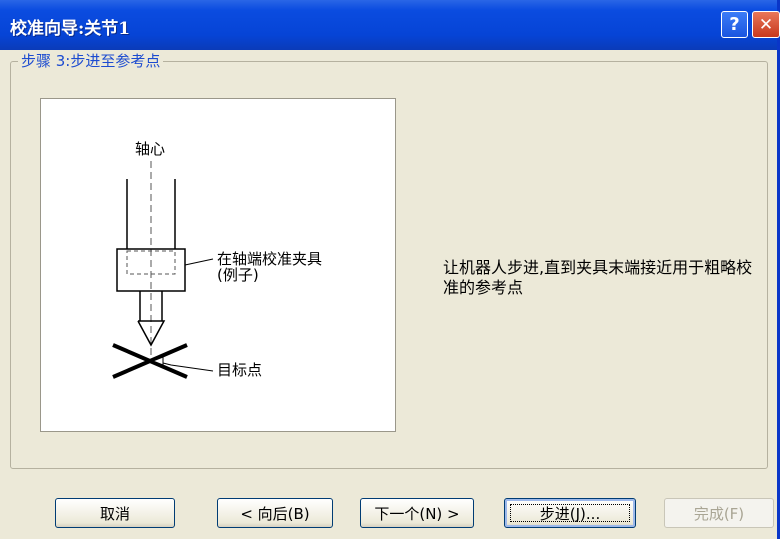  What do you see at coordinates (70, 29) in the screenshot?
I see `window-title: 校准向导:关节1` at bounding box center [70, 29].